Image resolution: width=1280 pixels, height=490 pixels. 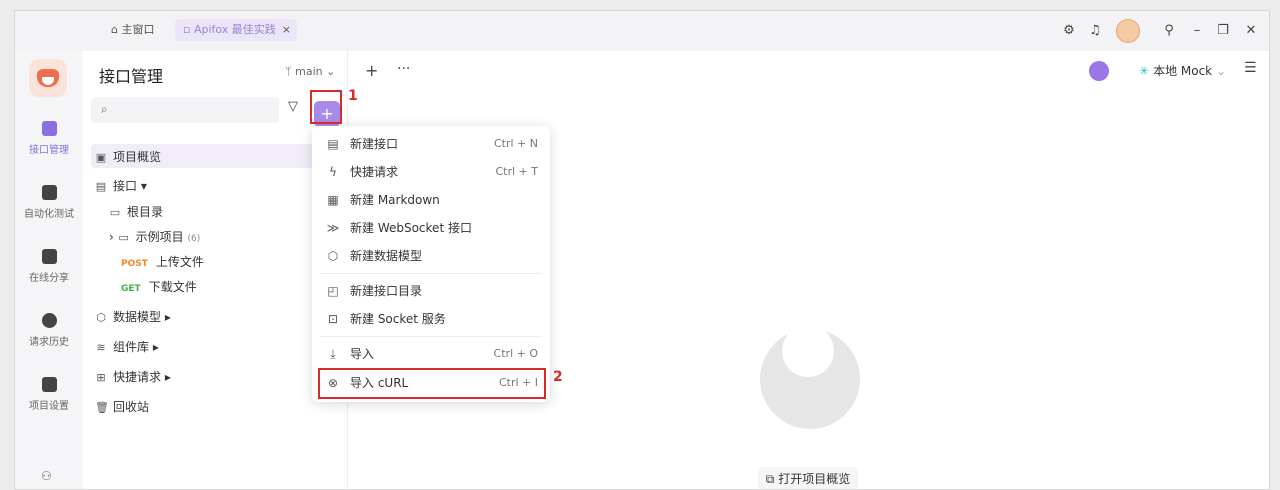 I want to click on tree-item-interfaces: ▤ 接口 ▾, so click(x=121, y=185).